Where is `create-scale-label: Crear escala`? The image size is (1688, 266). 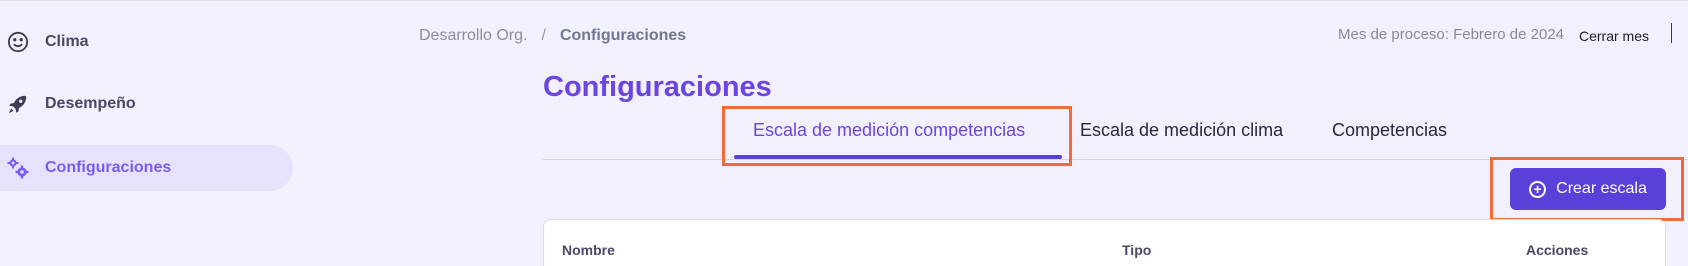 create-scale-label: Crear escala is located at coordinates (1601, 188).